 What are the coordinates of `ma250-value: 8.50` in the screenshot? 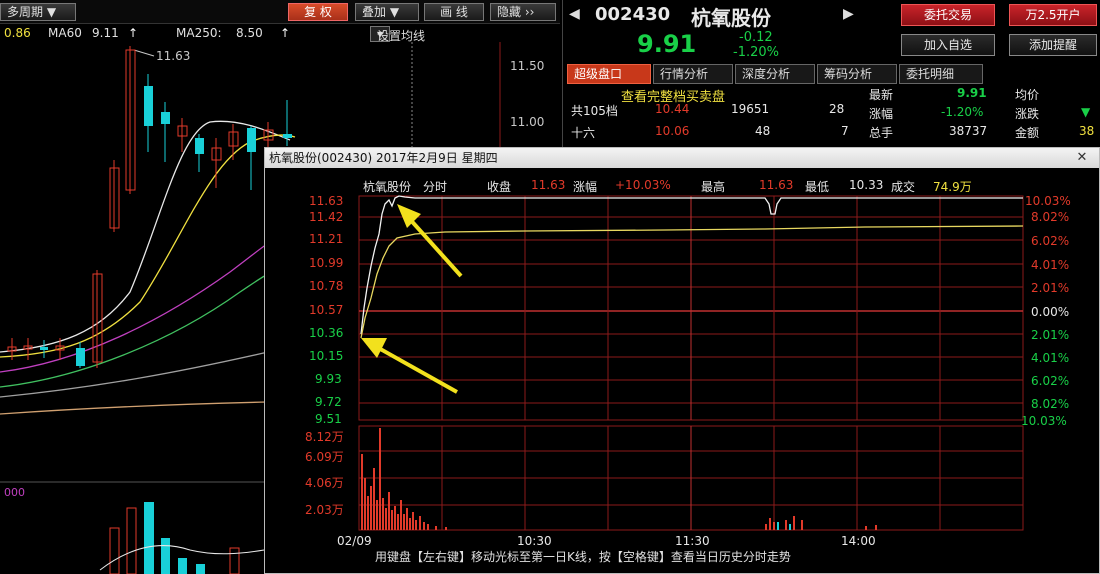 It's located at (249, 33).